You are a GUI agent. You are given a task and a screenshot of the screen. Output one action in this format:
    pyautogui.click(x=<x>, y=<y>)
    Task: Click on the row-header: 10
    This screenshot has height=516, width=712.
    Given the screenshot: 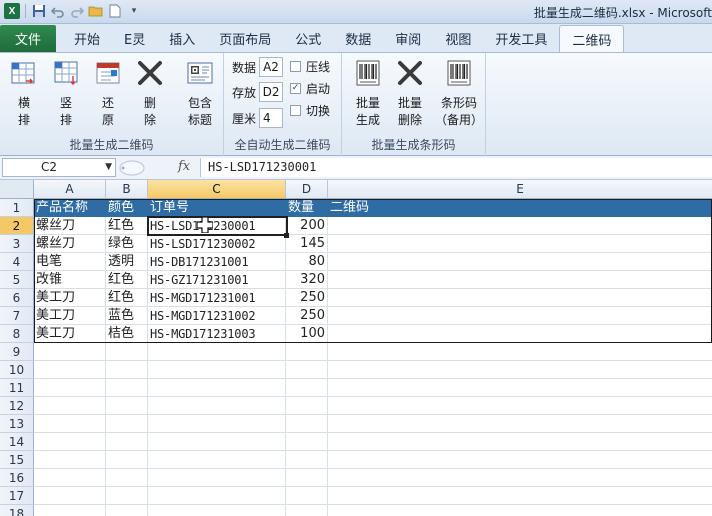 What is the action you would take?
    pyautogui.click(x=17, y=370)
    